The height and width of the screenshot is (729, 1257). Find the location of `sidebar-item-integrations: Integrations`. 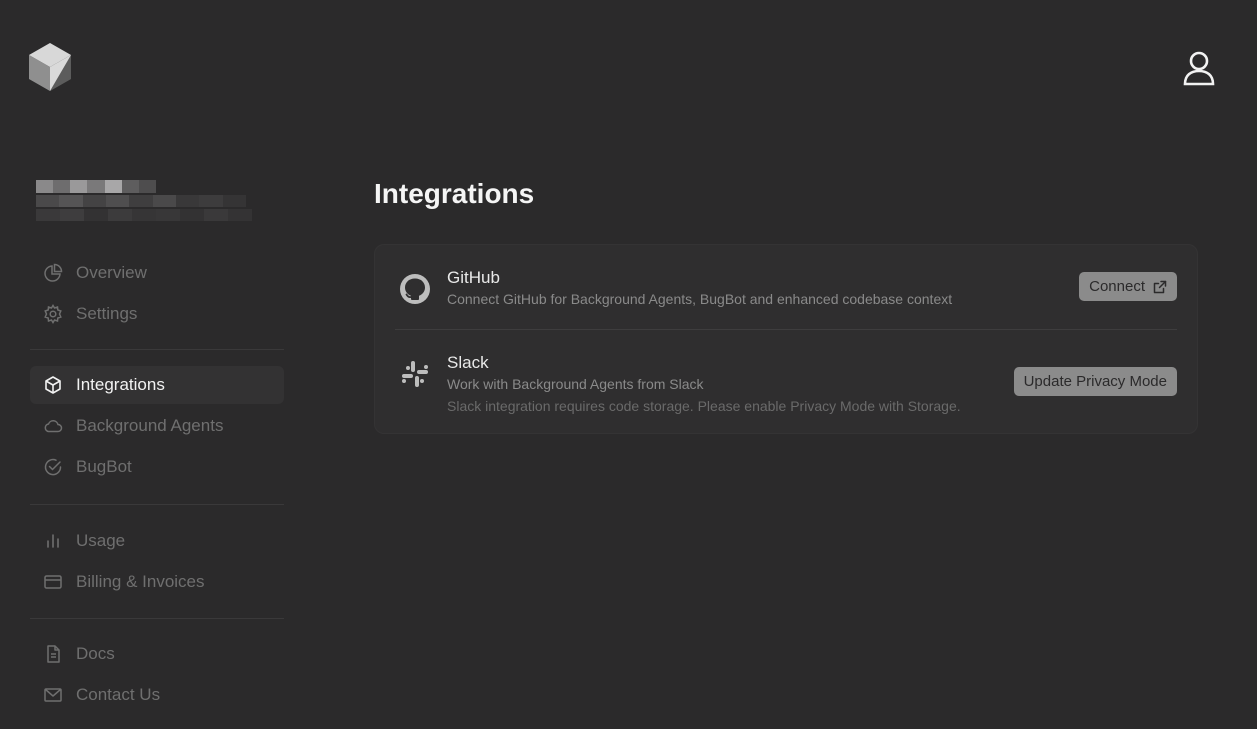

sidebar-item-integrations: Integrations is located at coordinates (157, 385).